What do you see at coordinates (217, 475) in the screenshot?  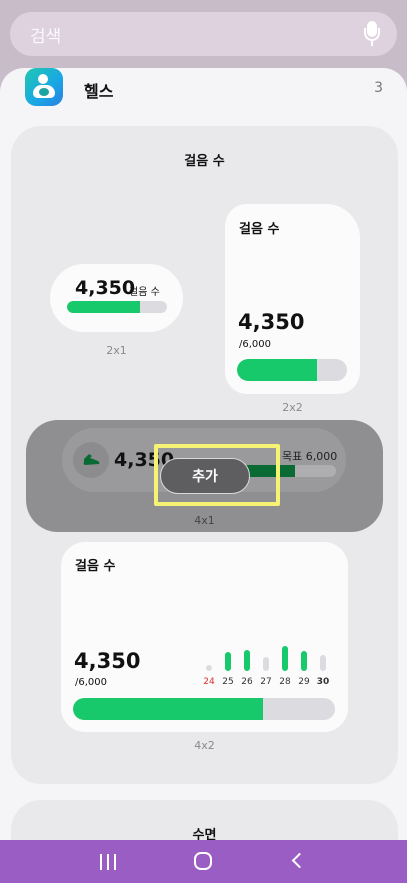 I see `focus-highlight` at bounding box center [217, 475].